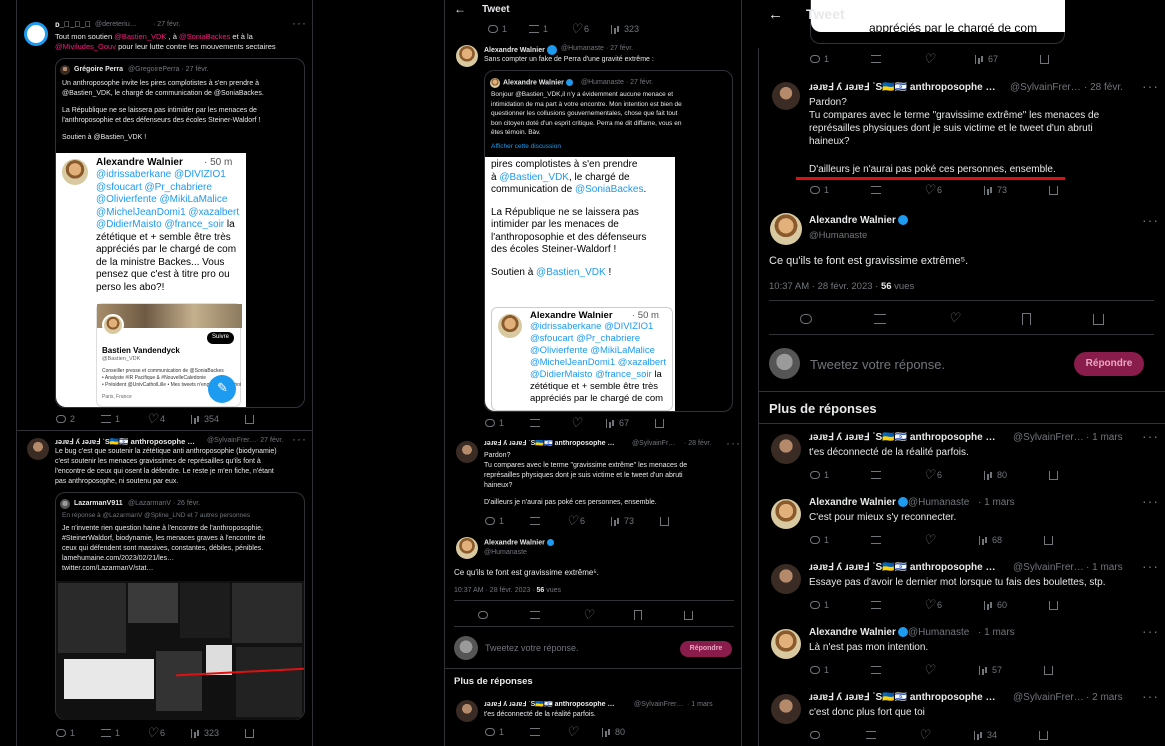 This screenshot has height=746, width=1165. Describe the element at coordinates (990, 670) in the screenshot. I see `views-button: 57` at that location.